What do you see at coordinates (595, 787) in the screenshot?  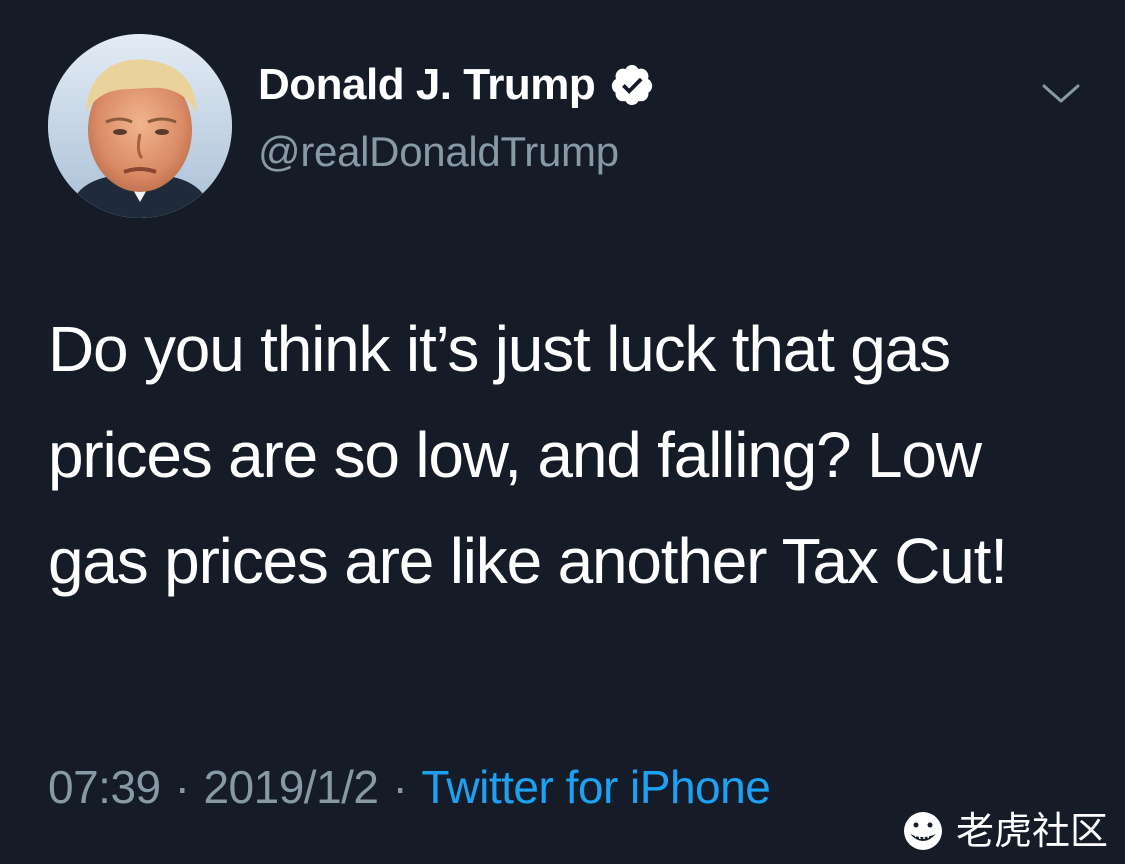 I see `tweet-source-link: Twitter for iPhone` at bounding box center [595, 787].